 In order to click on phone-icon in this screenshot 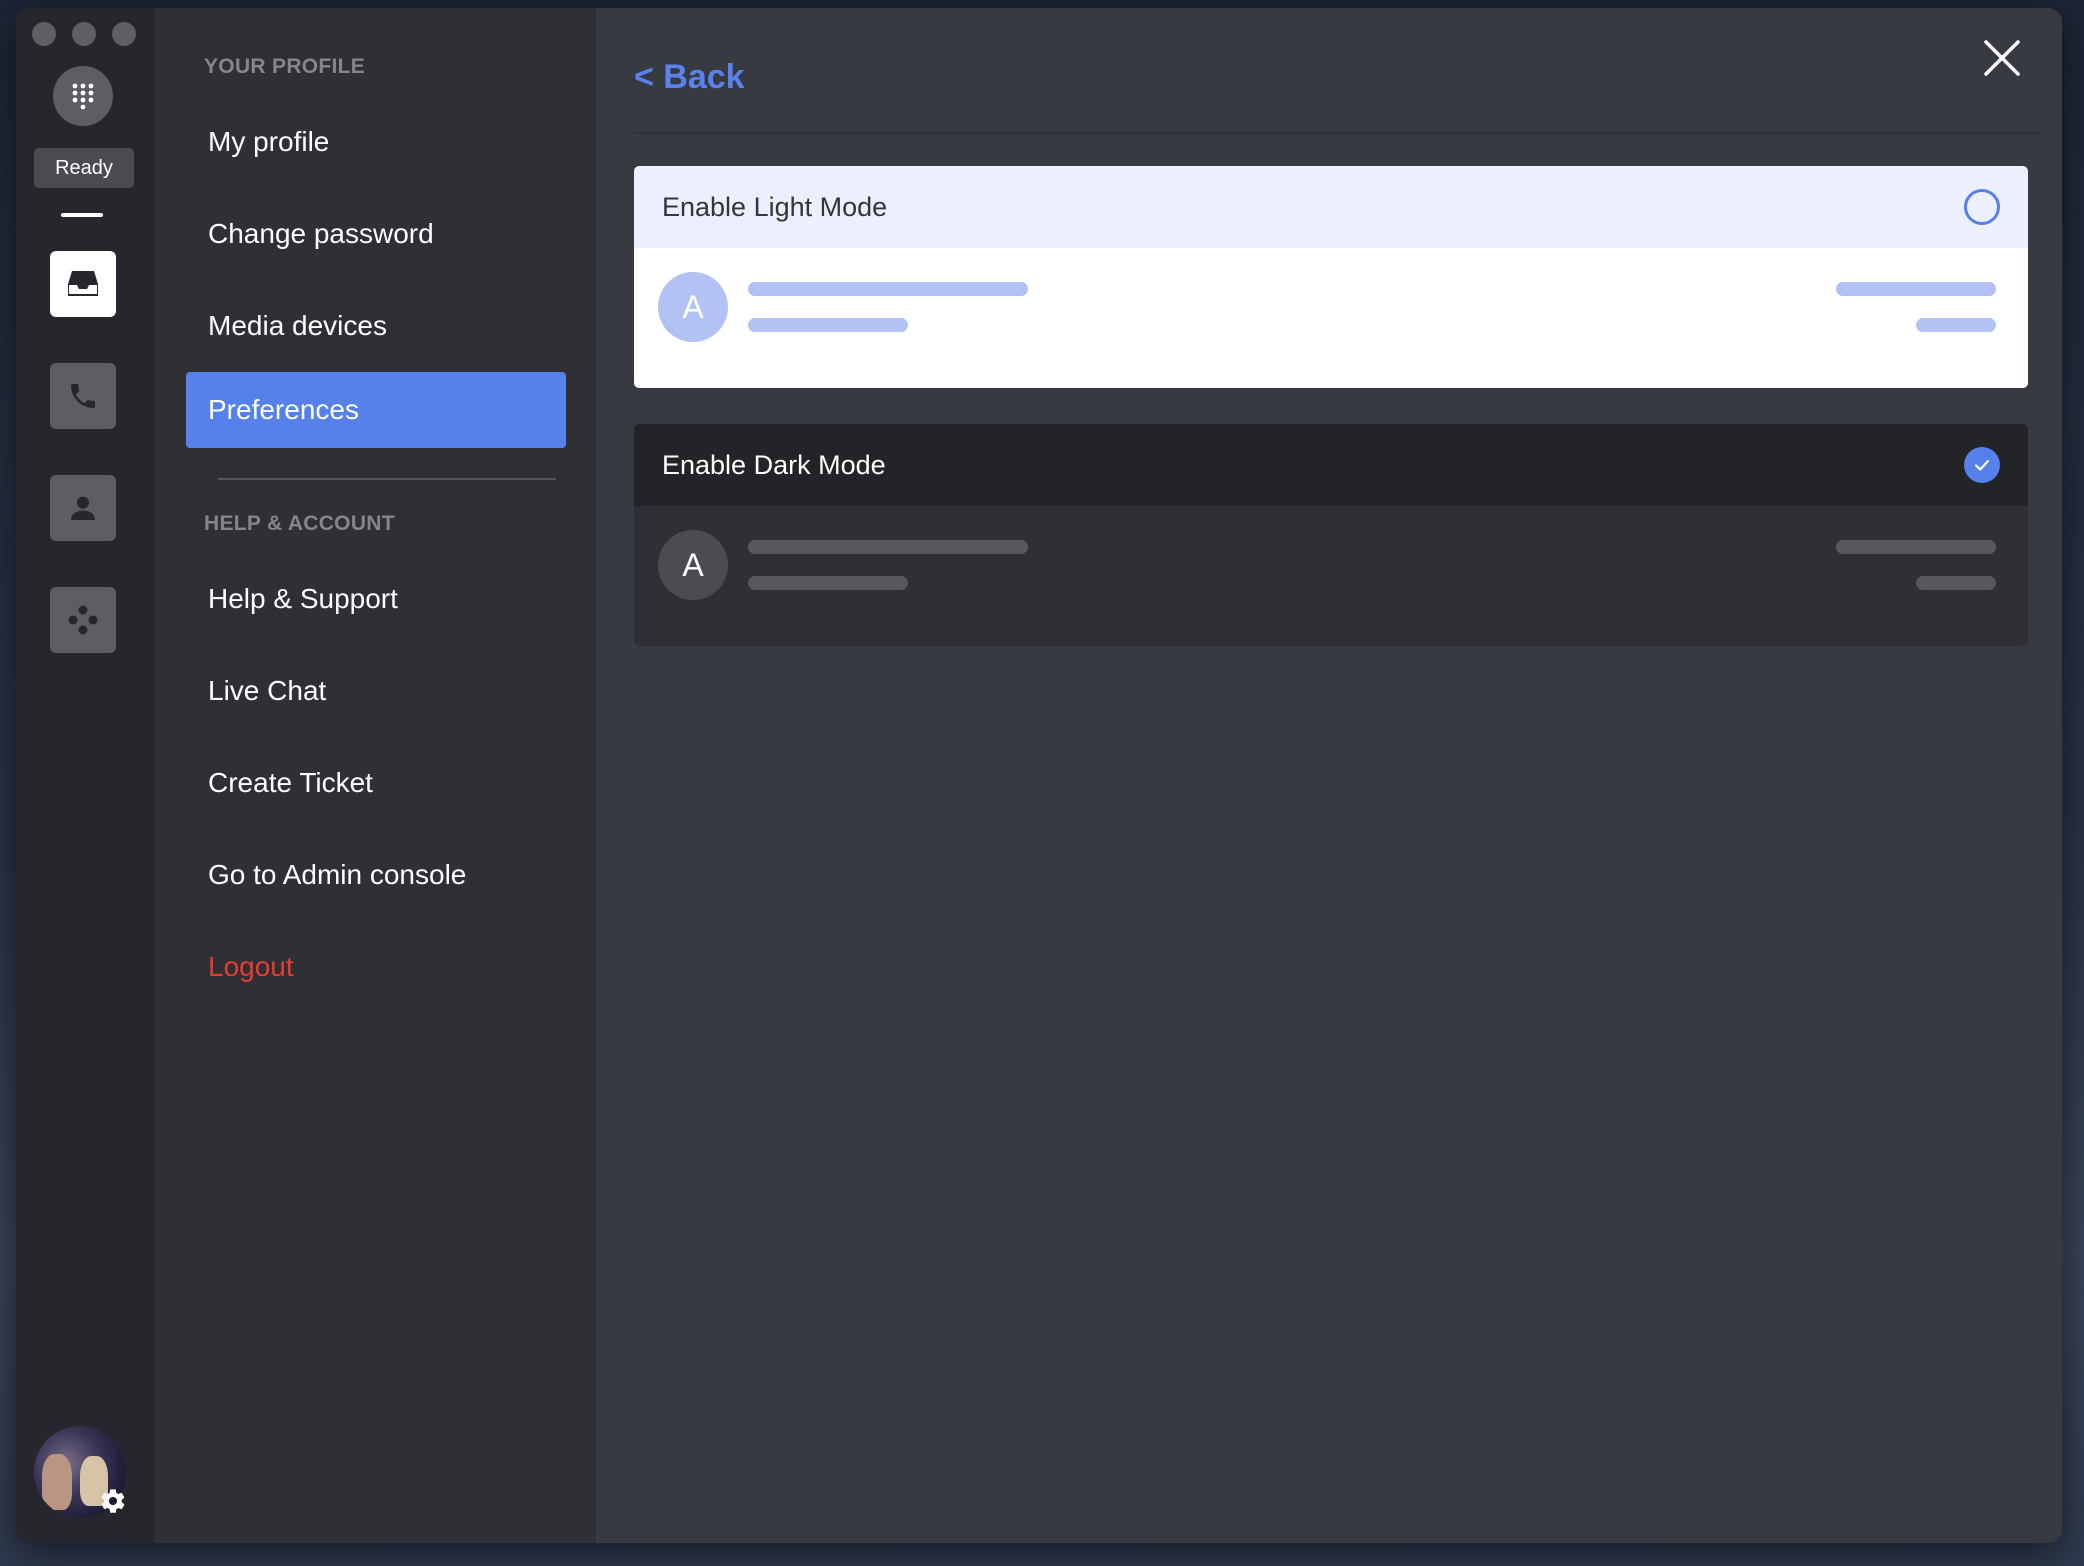, I will do `click(83, 396)`.